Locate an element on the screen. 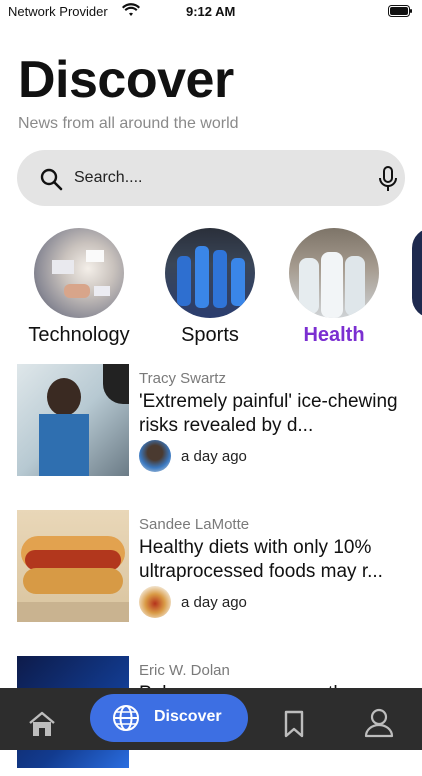 Image resolution: width=422 pixels, height=776 pixels. bottom-tab-bar: Discover is located at coordinates (211, 719).